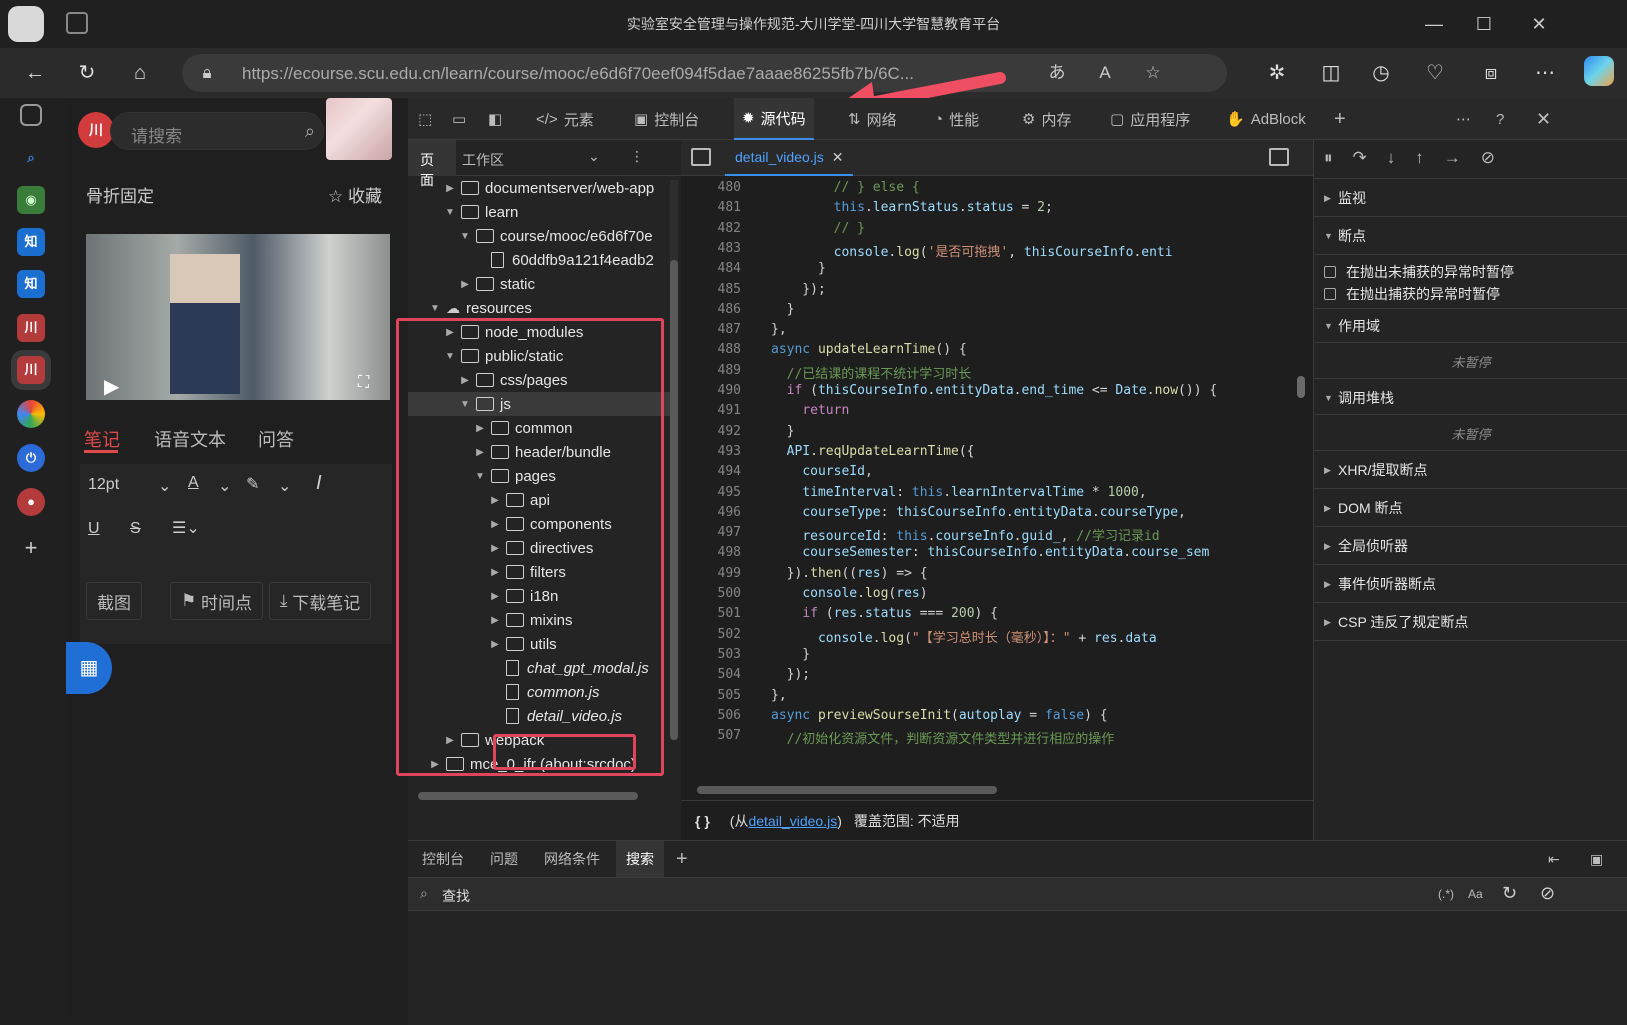  I want to click on line-number: 482, so click(711, 228).